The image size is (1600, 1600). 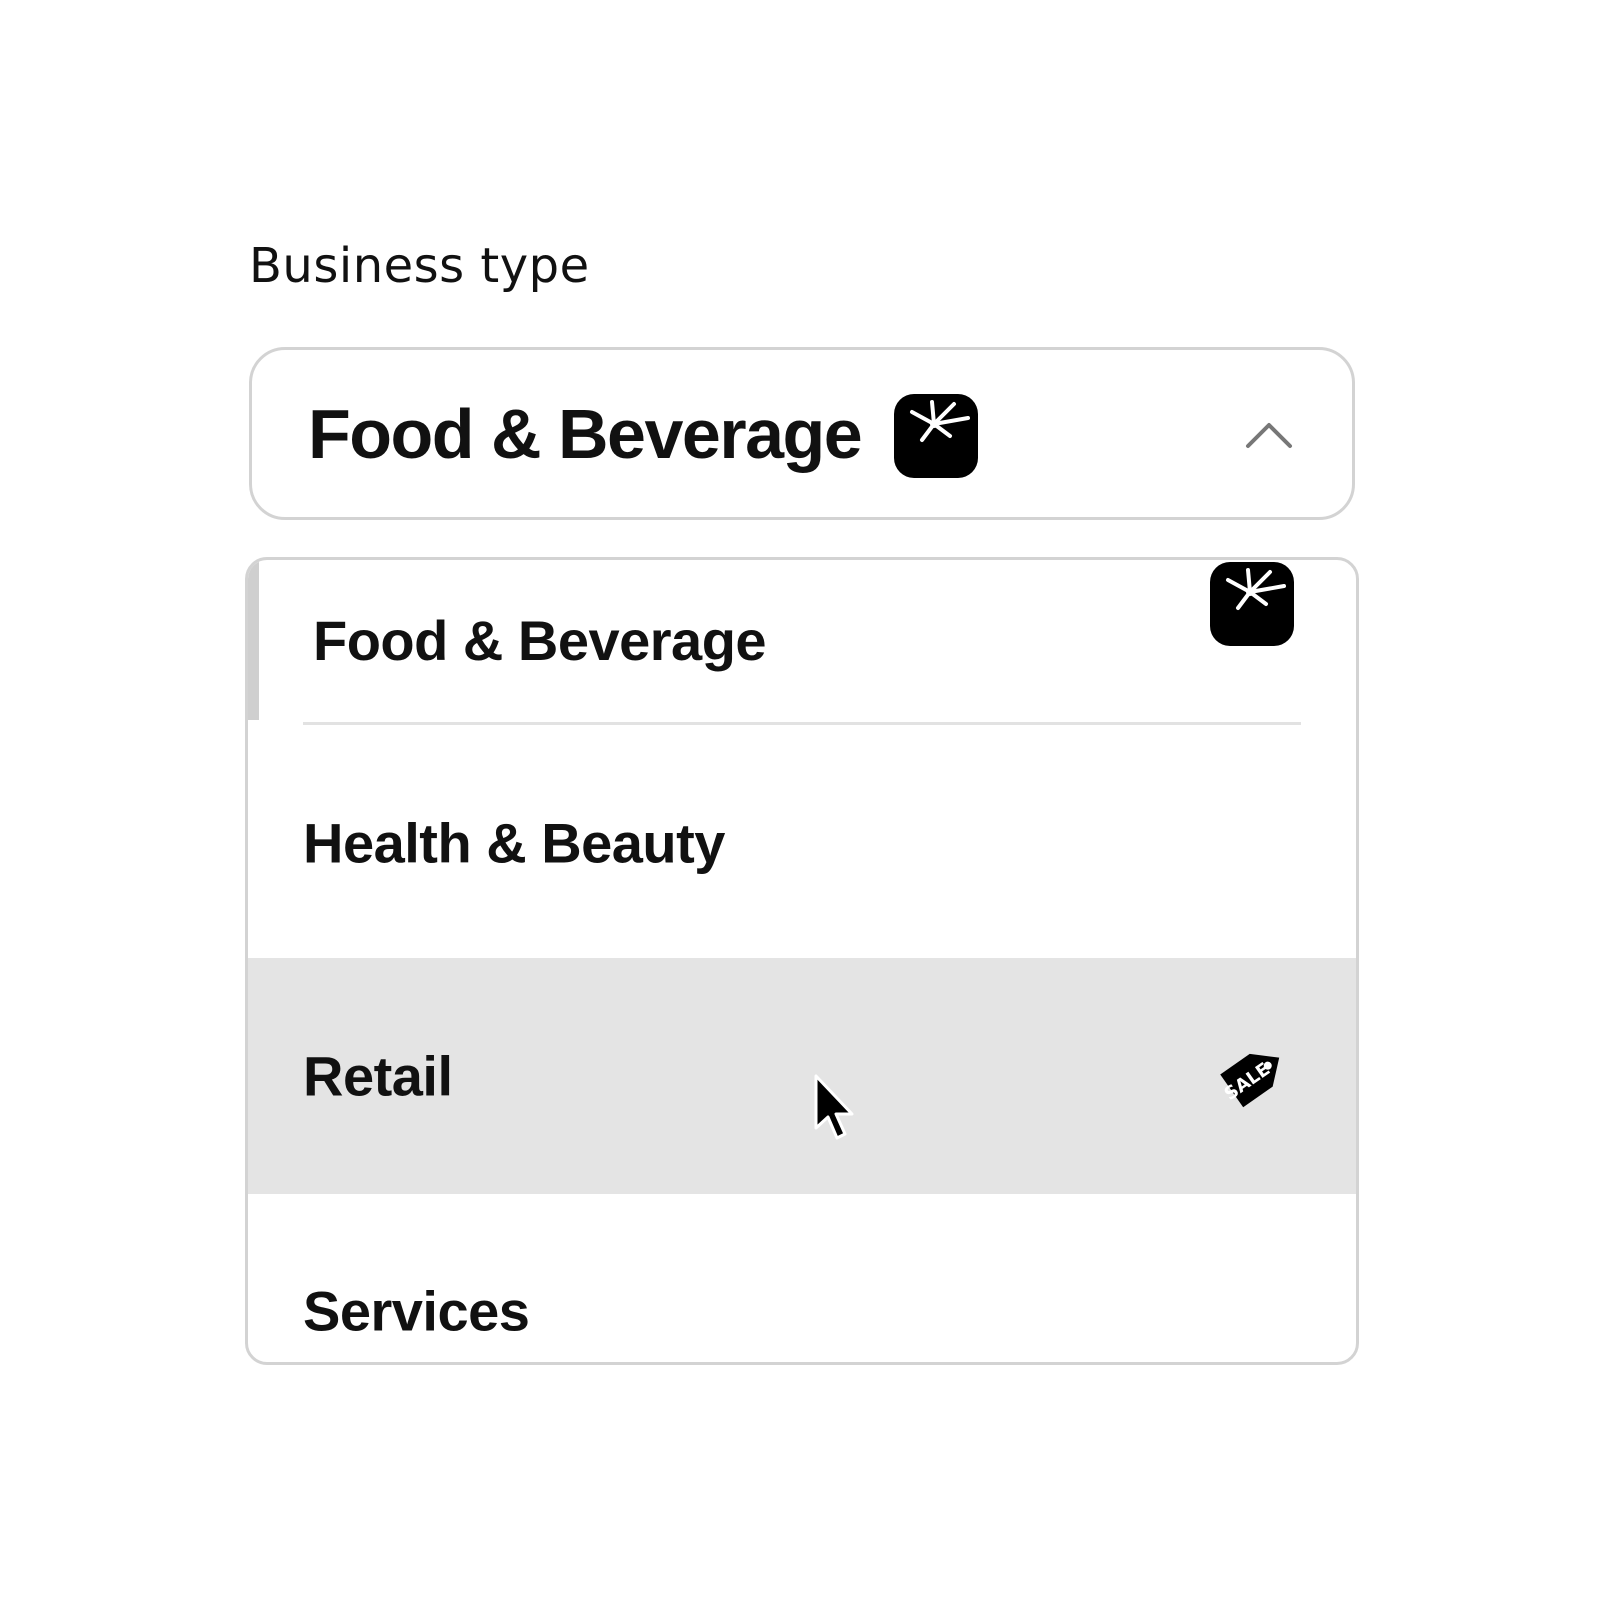 What do you see at coordinates (540, 640) in the screenshot?
I see `option-label: Food & Beverage` at bounding box center [540, 640].